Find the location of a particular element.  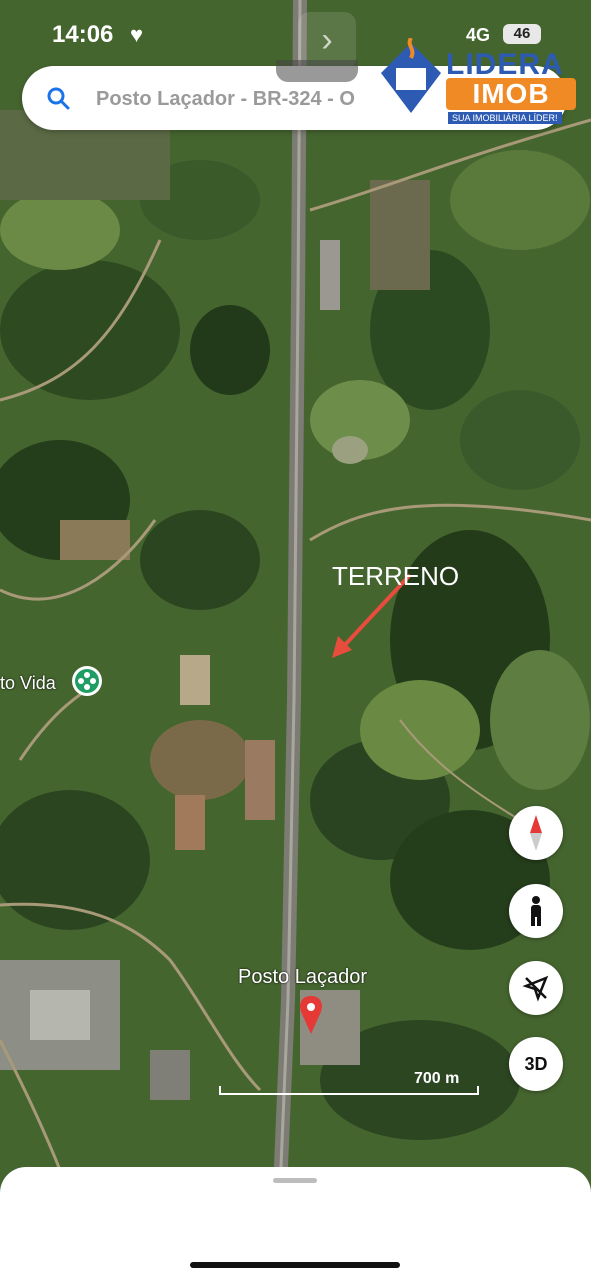

scale-label: 700 m is located at coordinates (437, 1078).